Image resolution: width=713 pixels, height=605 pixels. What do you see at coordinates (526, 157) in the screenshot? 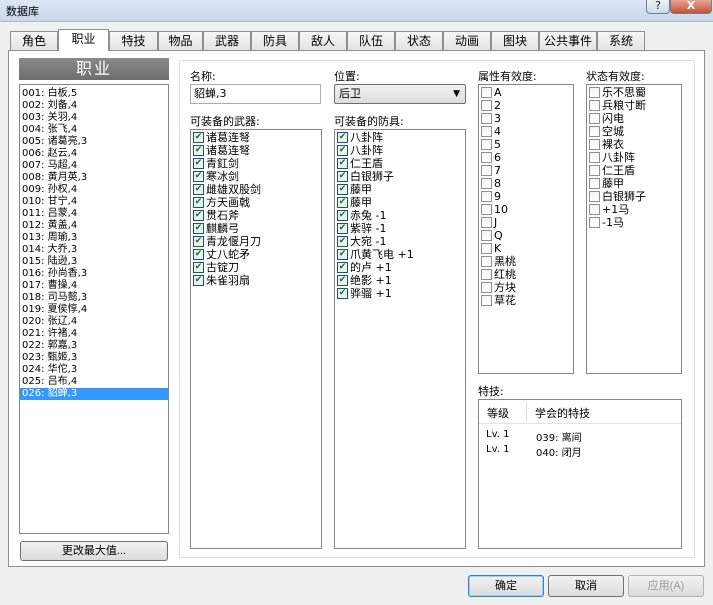
I see `checklist-item: 6` at bounding box center [526, 157].